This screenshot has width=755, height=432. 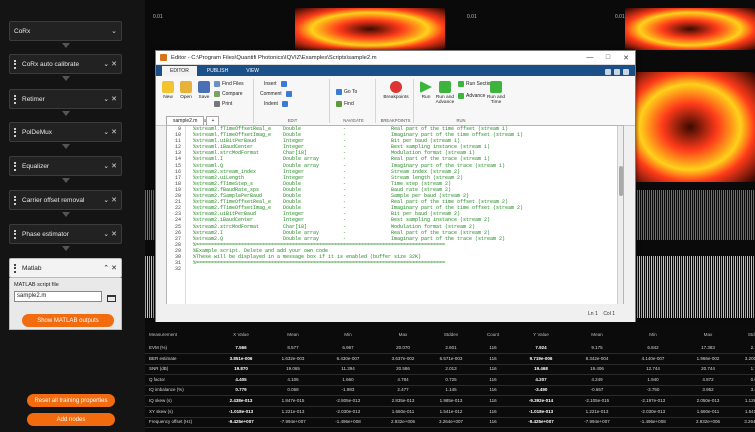 What do you see at coordinates (626, 72) in the screenshot?
I see `dock-icon` at bounding box center [626, 72].